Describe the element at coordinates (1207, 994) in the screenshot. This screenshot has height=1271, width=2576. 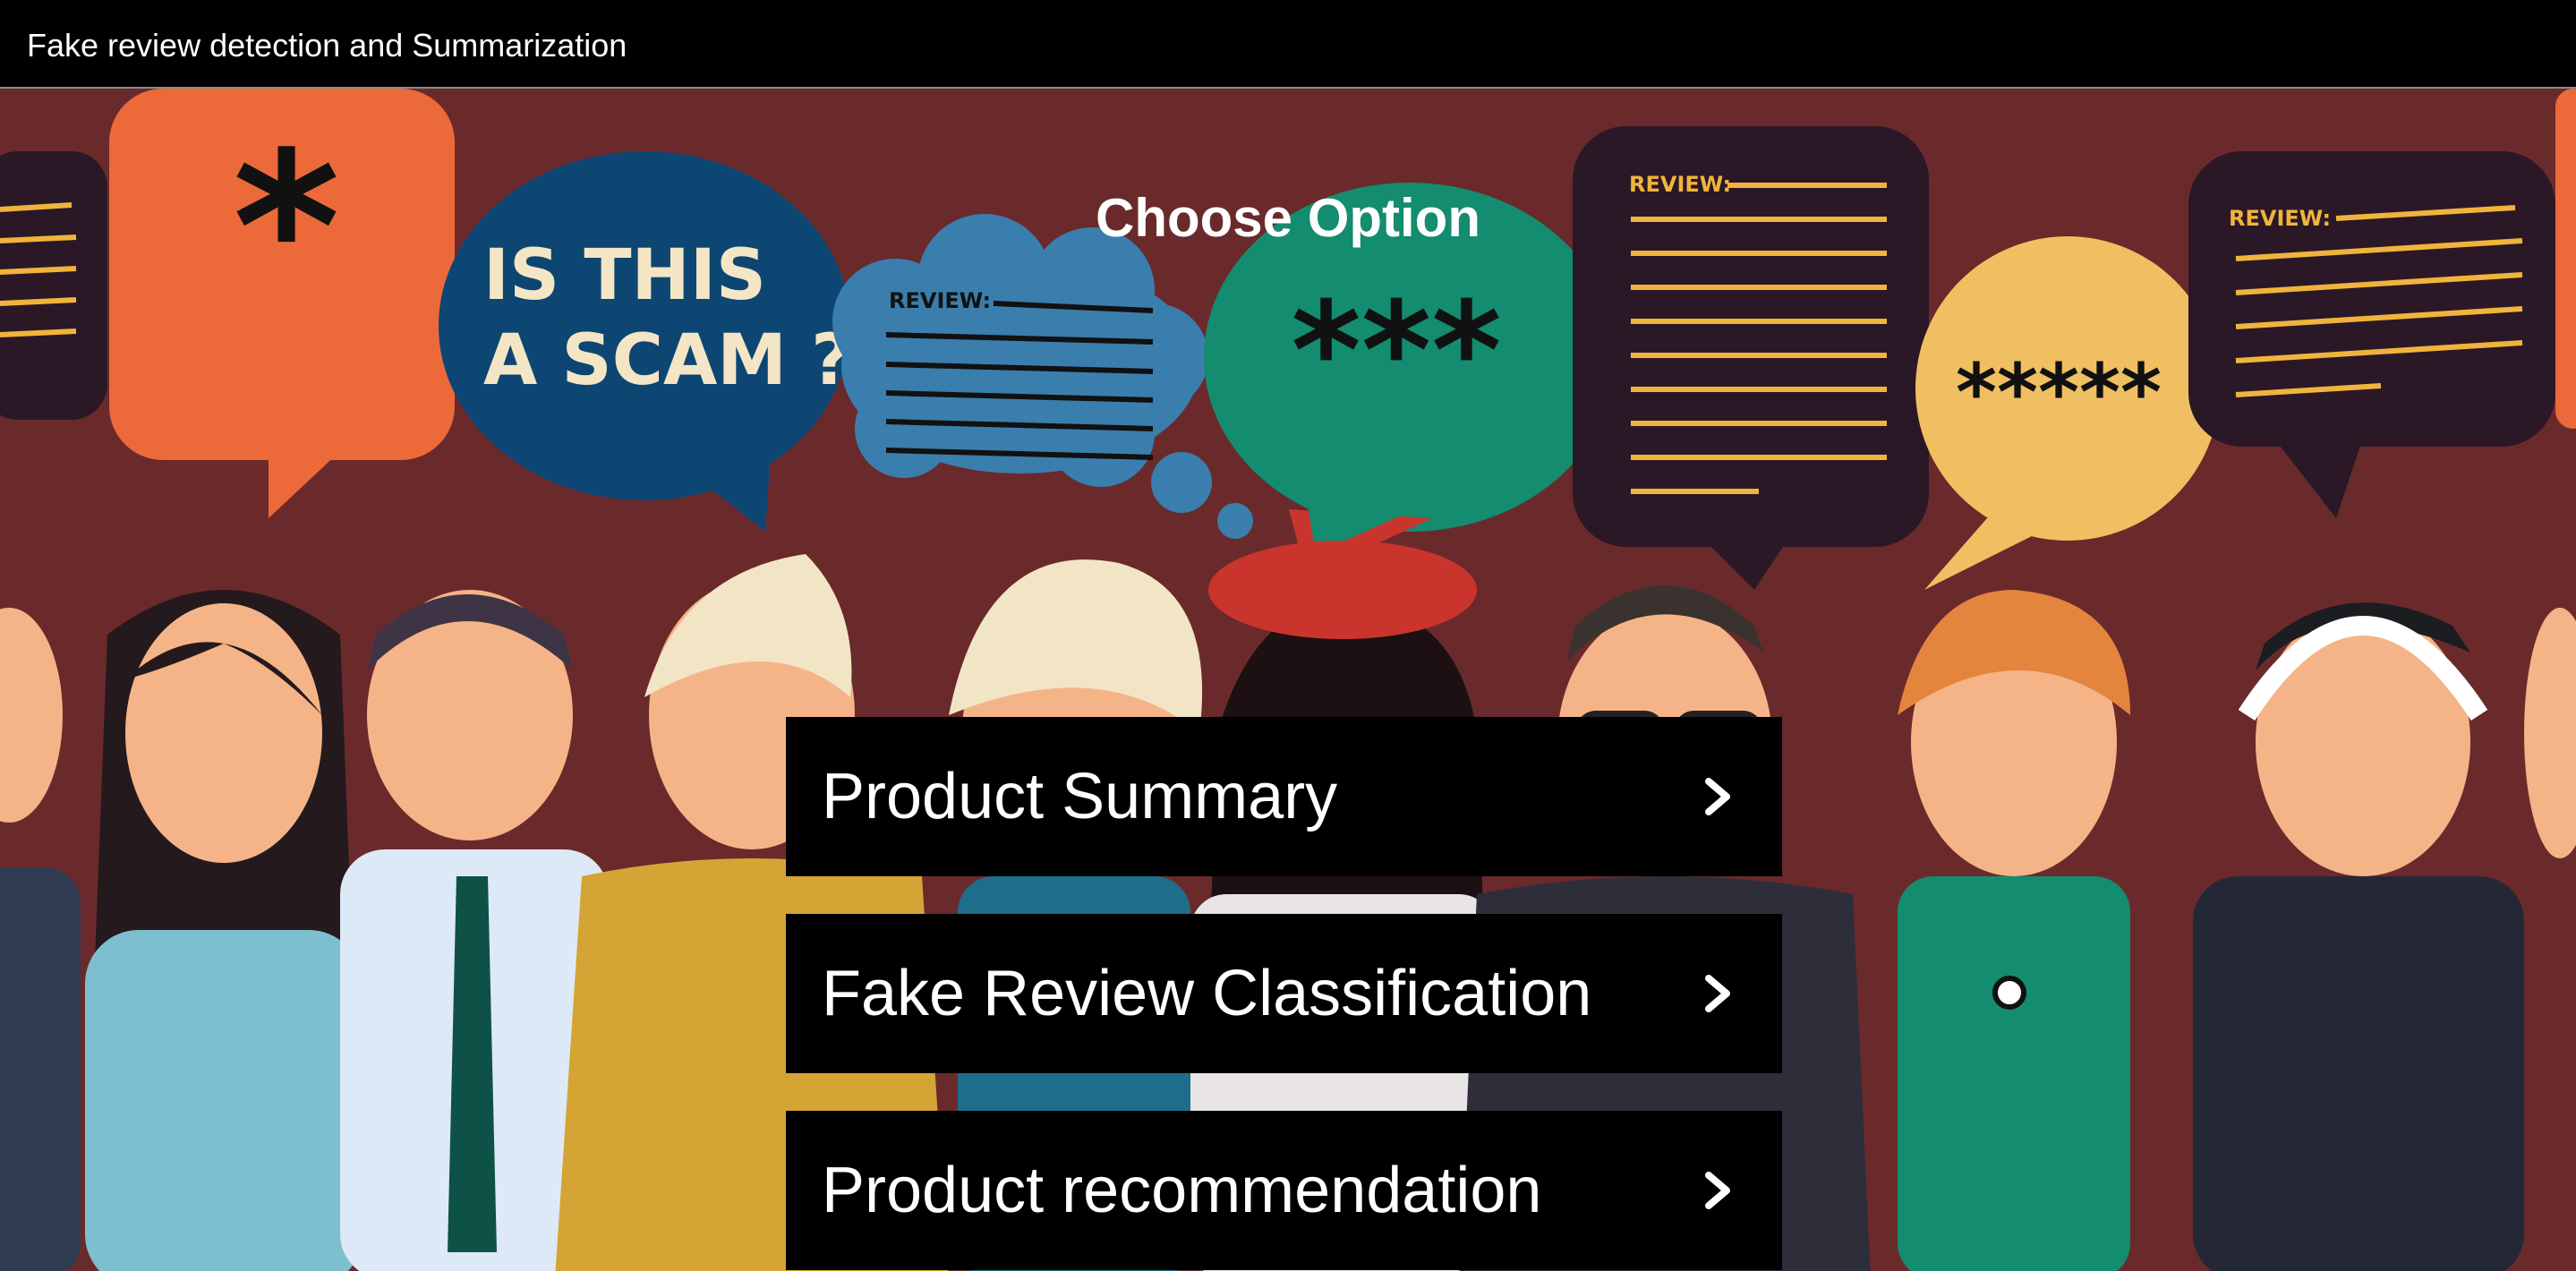
I see `fake-review-classification-label: Fake Review Classification` at that location.